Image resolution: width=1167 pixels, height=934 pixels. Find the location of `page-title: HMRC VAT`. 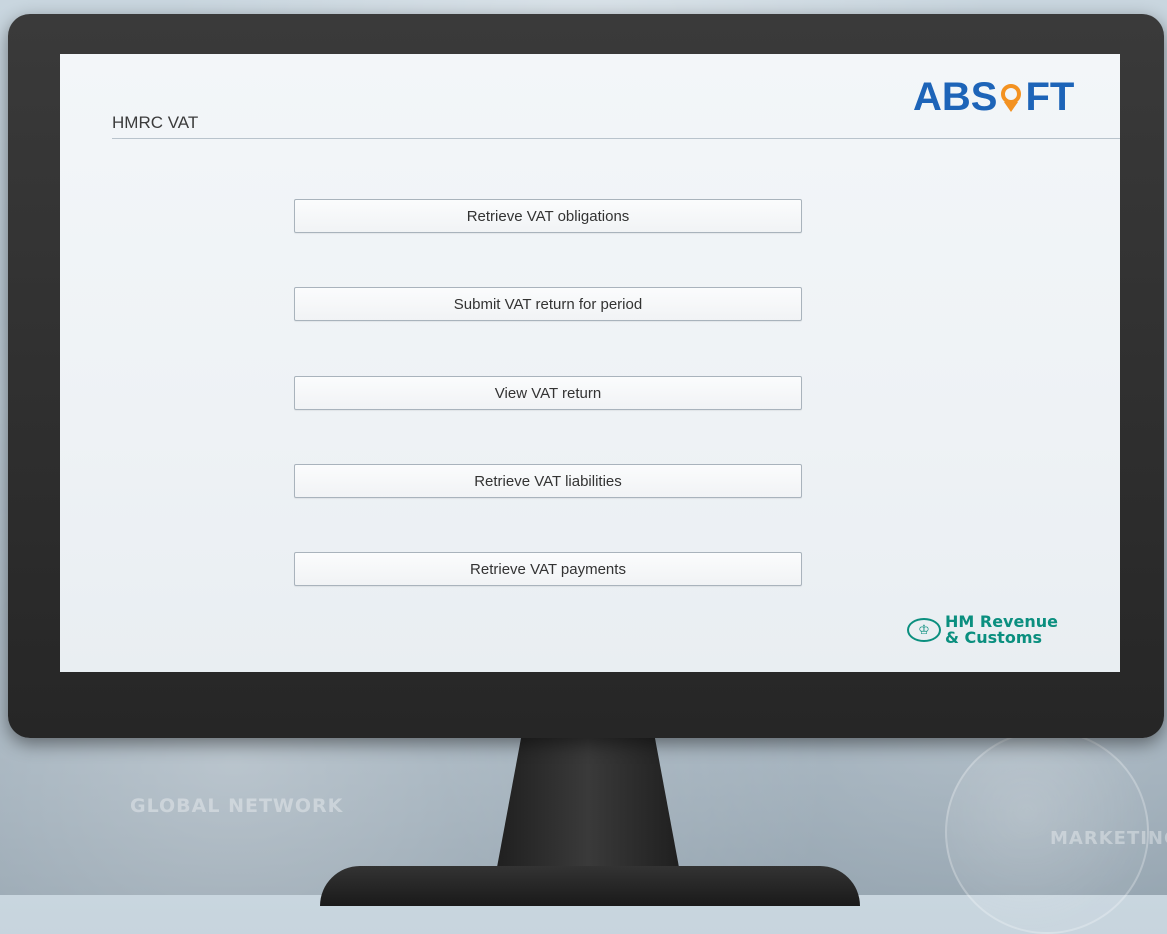

page-title: HMRC VAT is located at coordinates (155, 122).